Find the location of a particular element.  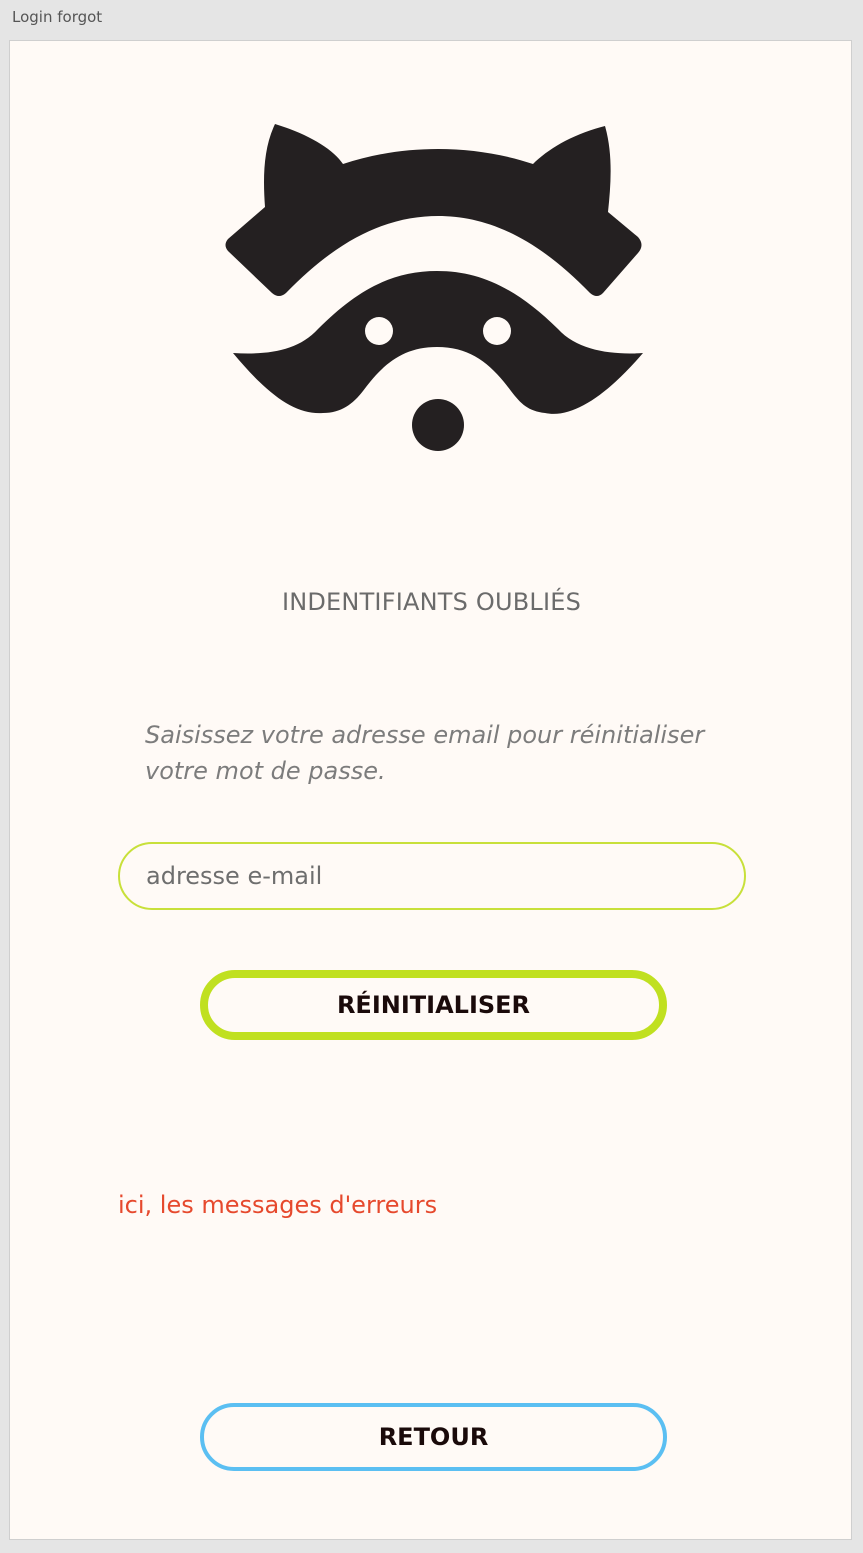

error-message: ici, les messages d'erreurs is located at coordinates (278, 1205).